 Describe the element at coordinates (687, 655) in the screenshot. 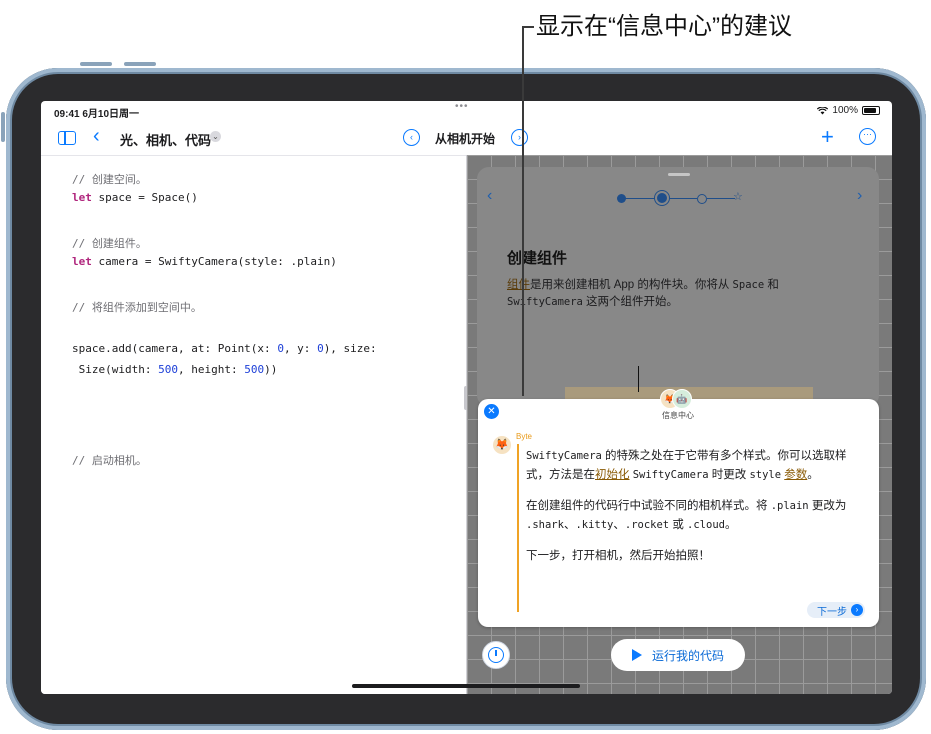

I see `run-button-label: 运行我的代码` at that location.